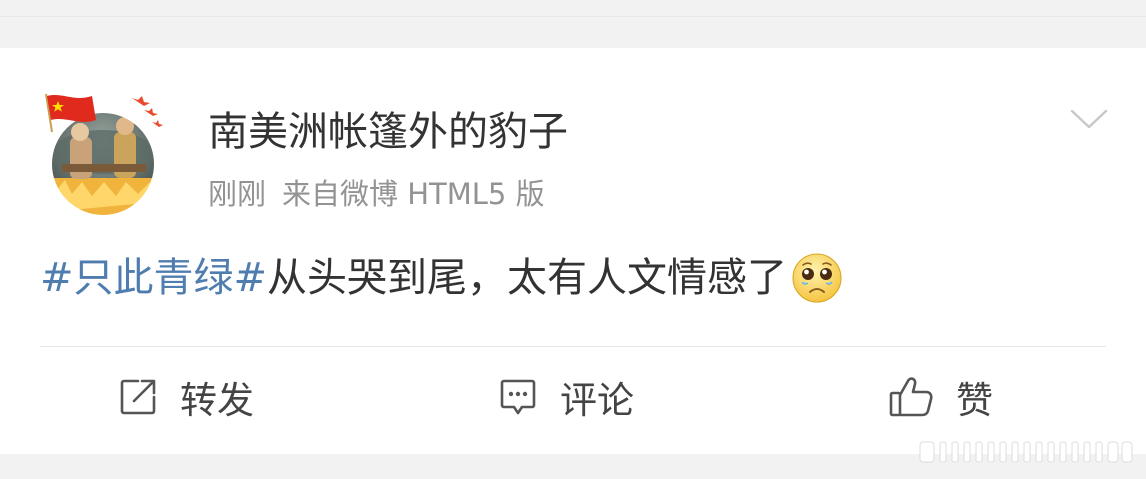  What do you see at coordinates (527, 278) in the screenshot?
I see `post-text: 从头哭到尾，太有人文情感了` at bounding box center [527, 278].